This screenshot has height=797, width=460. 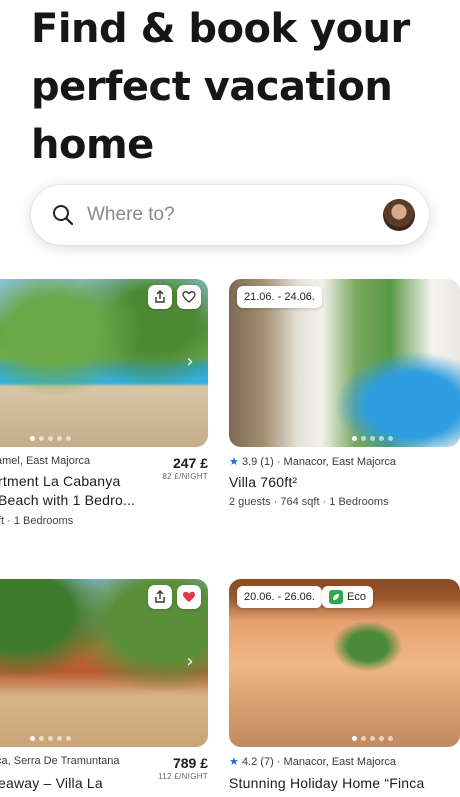 What do you see at coordinates (336, 597) in the screenshot?
I see `leaf-icon` at bounding box center [336, 597].